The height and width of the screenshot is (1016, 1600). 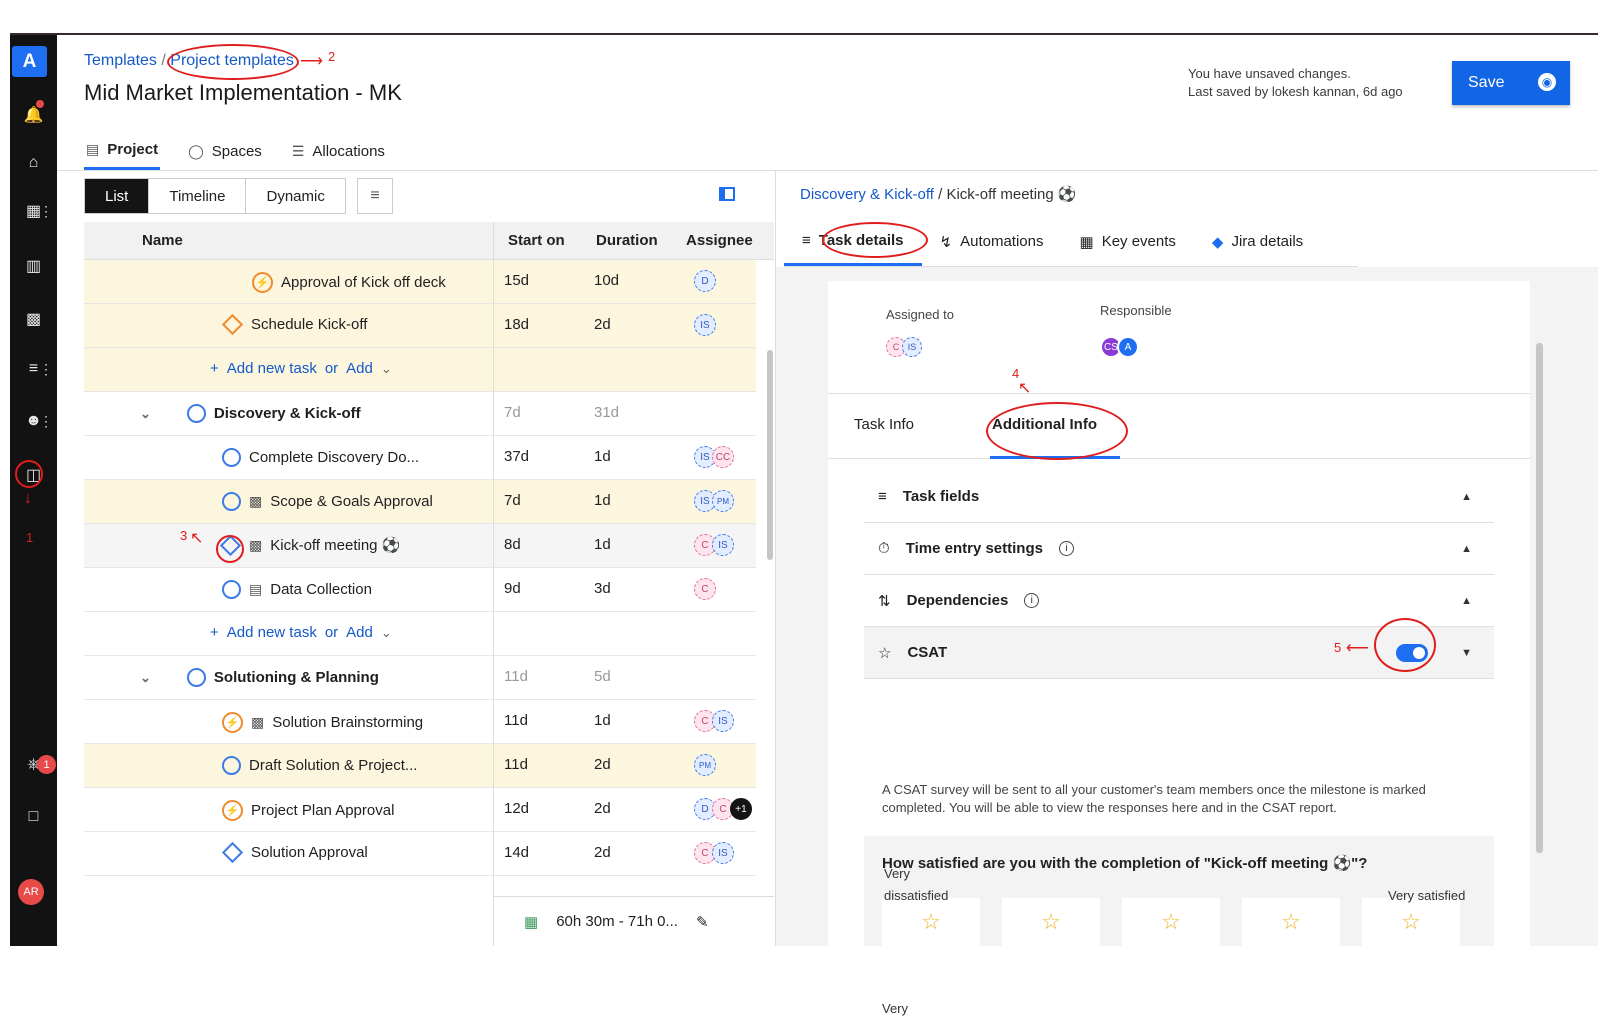 I want to click on breadcrumb-templates: Templates, so click(x=120, y=60).